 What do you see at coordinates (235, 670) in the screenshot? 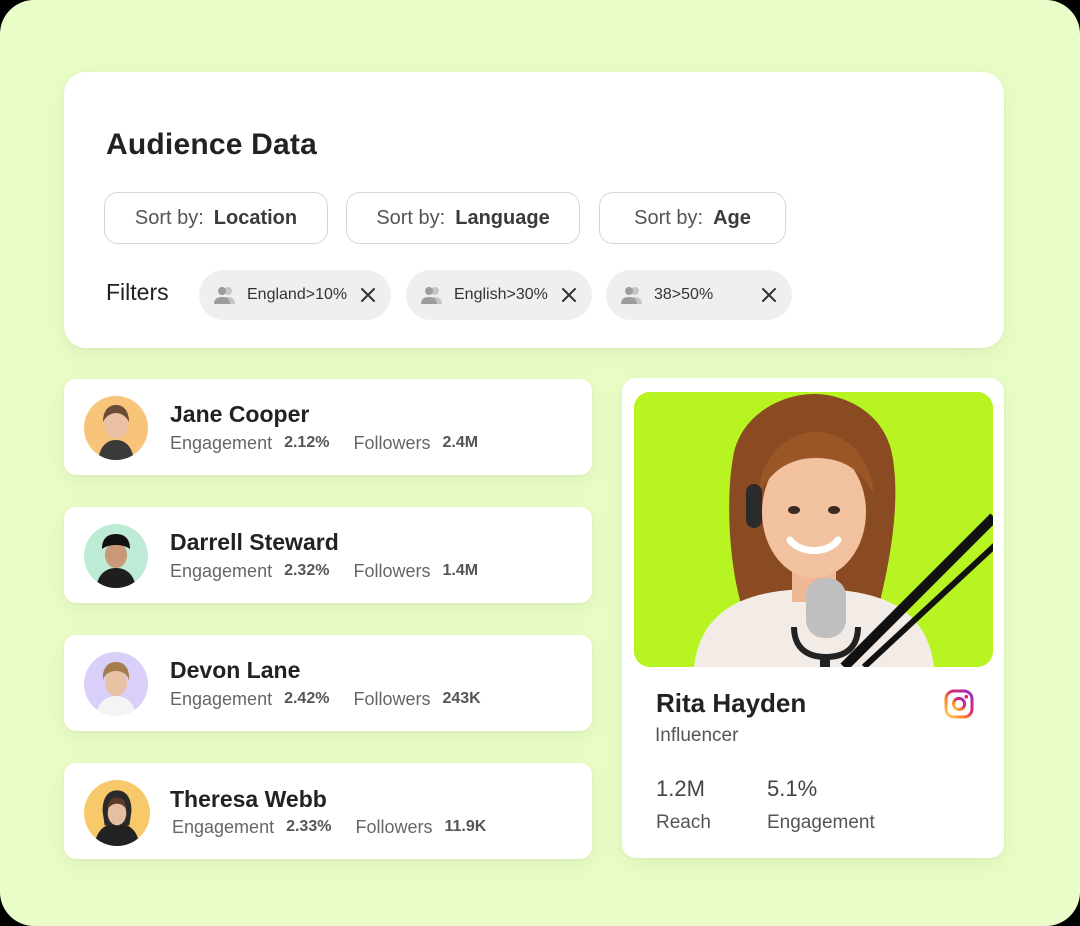
I see `influencer-name: Devon Lane` at bounding box center [235, 670].